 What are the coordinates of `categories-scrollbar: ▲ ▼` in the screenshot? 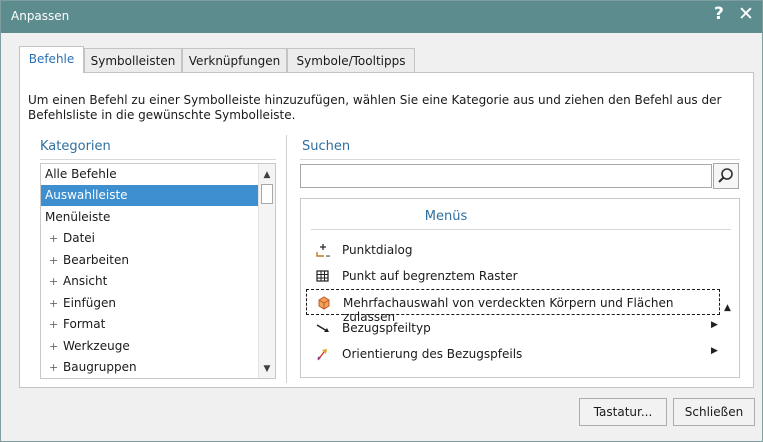 It's located at (266, 271).